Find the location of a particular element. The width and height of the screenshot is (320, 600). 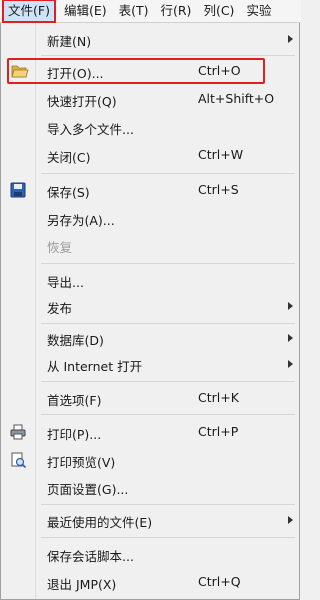

menu-item-from-internet: 从 Internet 打开 is located at coordinates (150, 364).